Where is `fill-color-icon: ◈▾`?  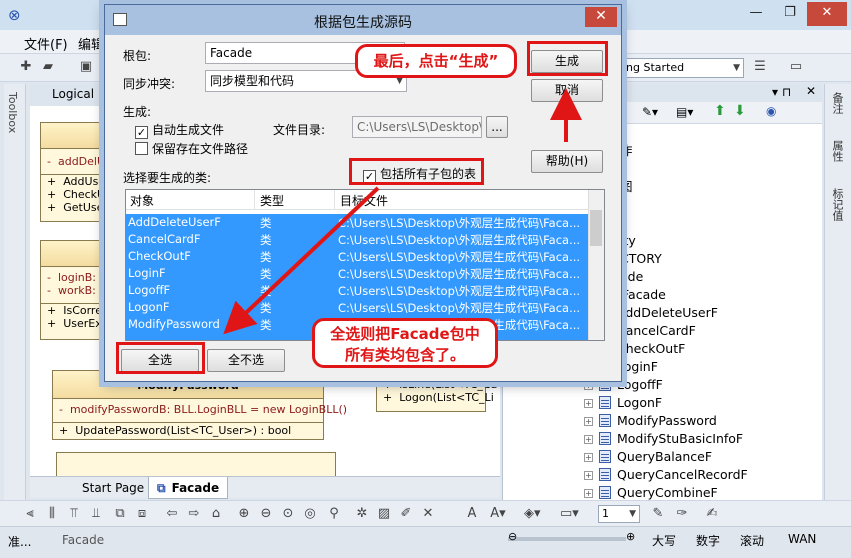
fill-color-icon: ◈▾ is located at coordinates (532, 514).